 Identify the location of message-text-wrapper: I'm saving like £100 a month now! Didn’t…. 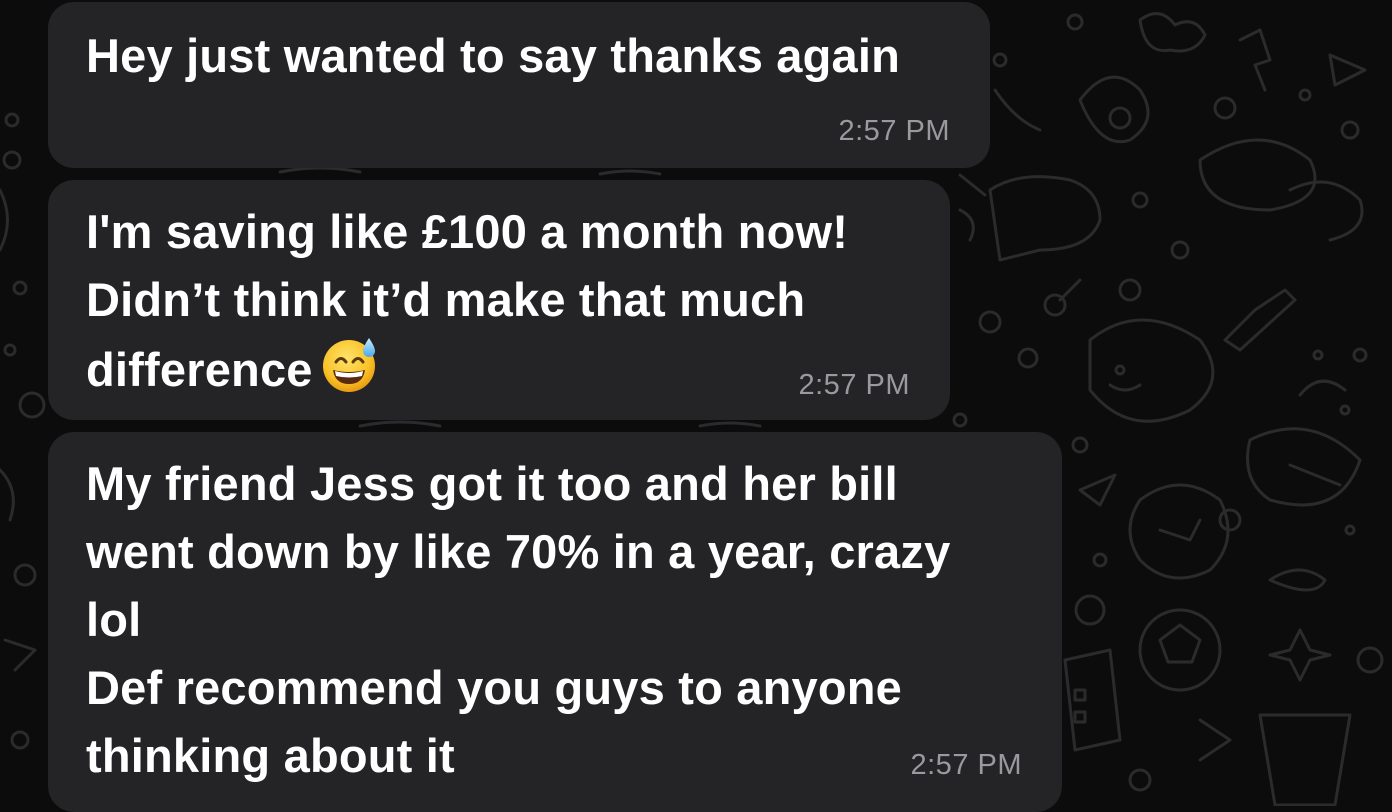
(467, 301).